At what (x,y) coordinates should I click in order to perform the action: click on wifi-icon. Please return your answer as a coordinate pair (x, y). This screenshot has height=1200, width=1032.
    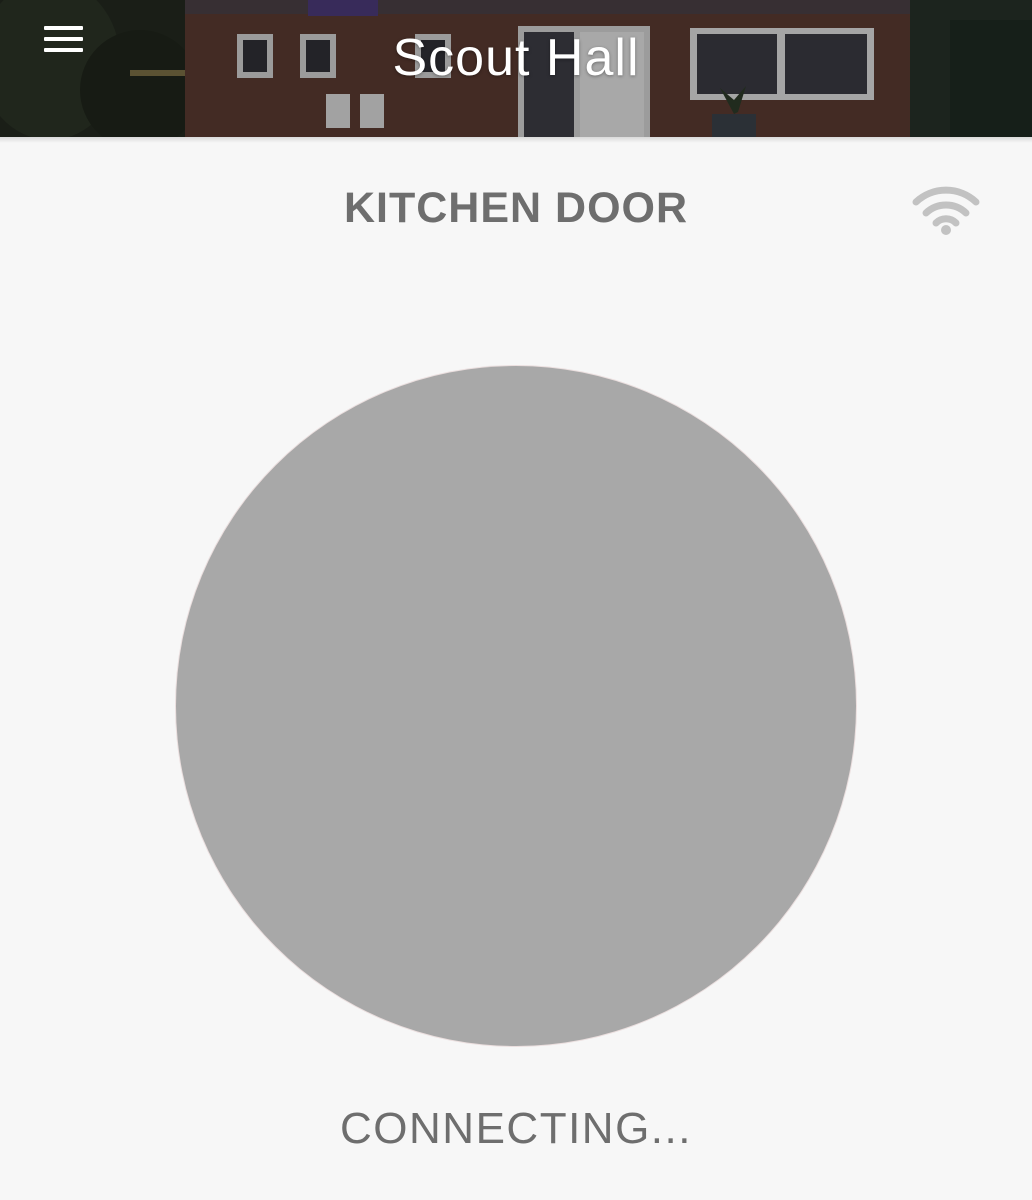
    Looking at the image, I should click on (946, 210).